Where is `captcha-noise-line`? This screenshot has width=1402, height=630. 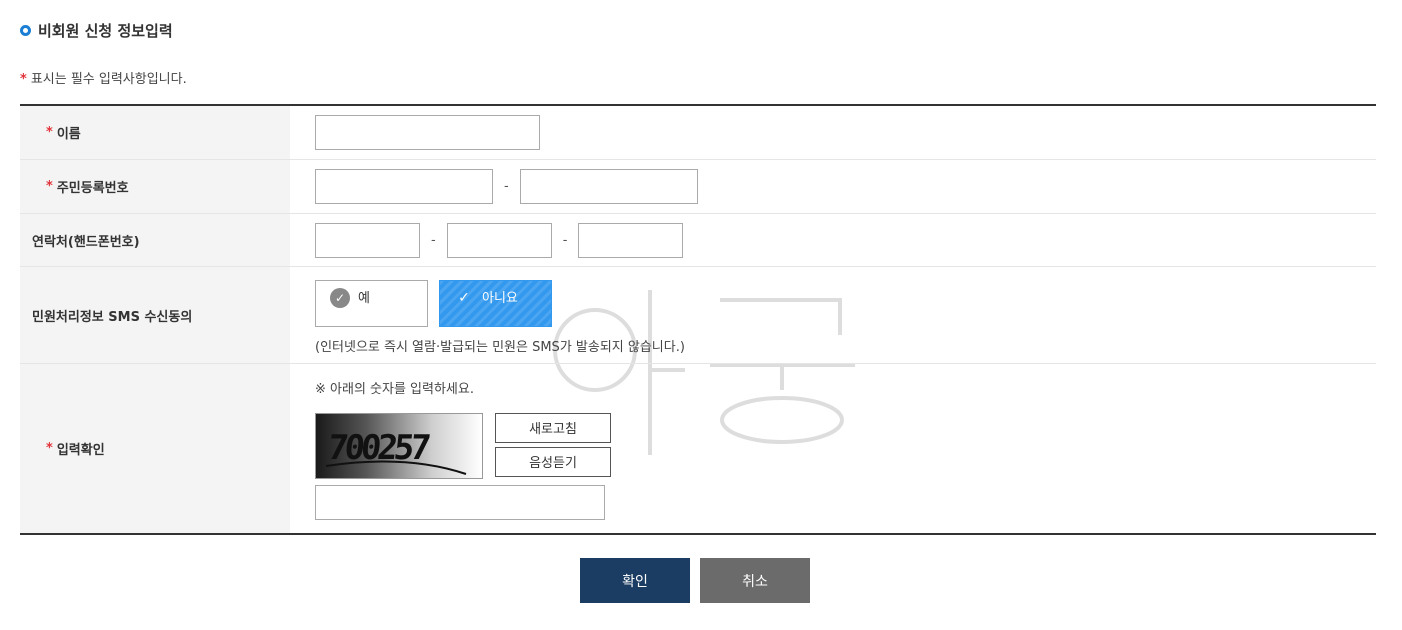 captcha-noise-line is located at coordinates (396, 467).